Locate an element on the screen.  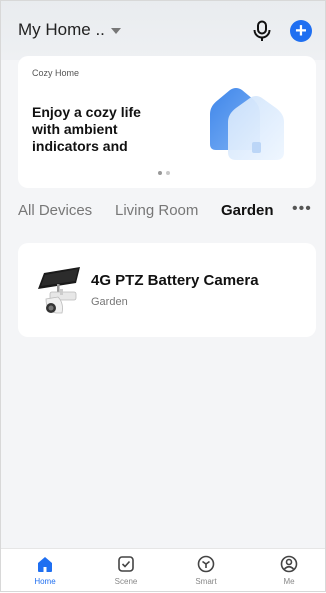
microphone-icon is located at coordinates (262, 31).